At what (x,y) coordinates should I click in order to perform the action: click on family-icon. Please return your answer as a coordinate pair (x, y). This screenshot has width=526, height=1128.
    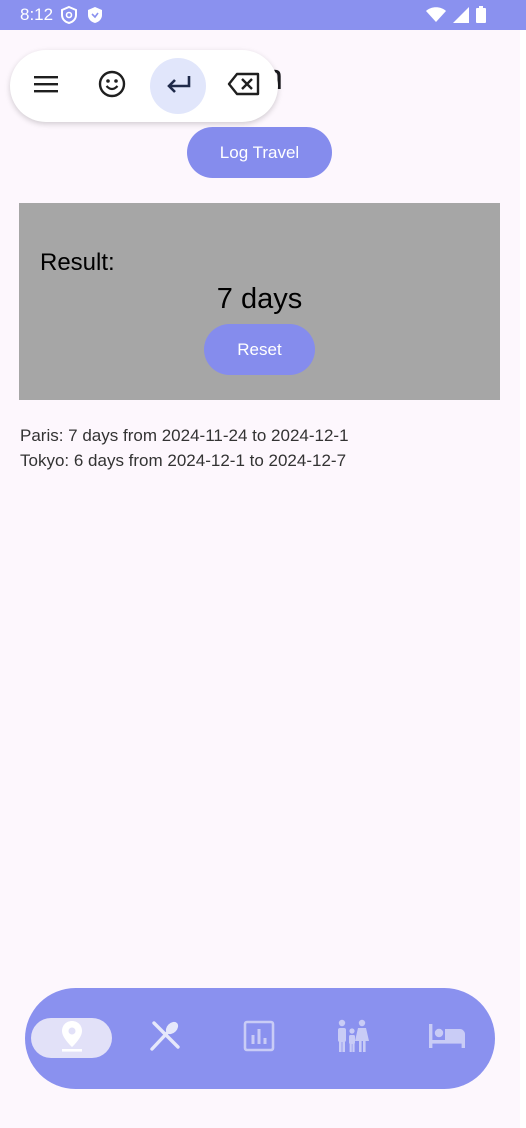
    Looking at the image, I should click on (353, 1038).